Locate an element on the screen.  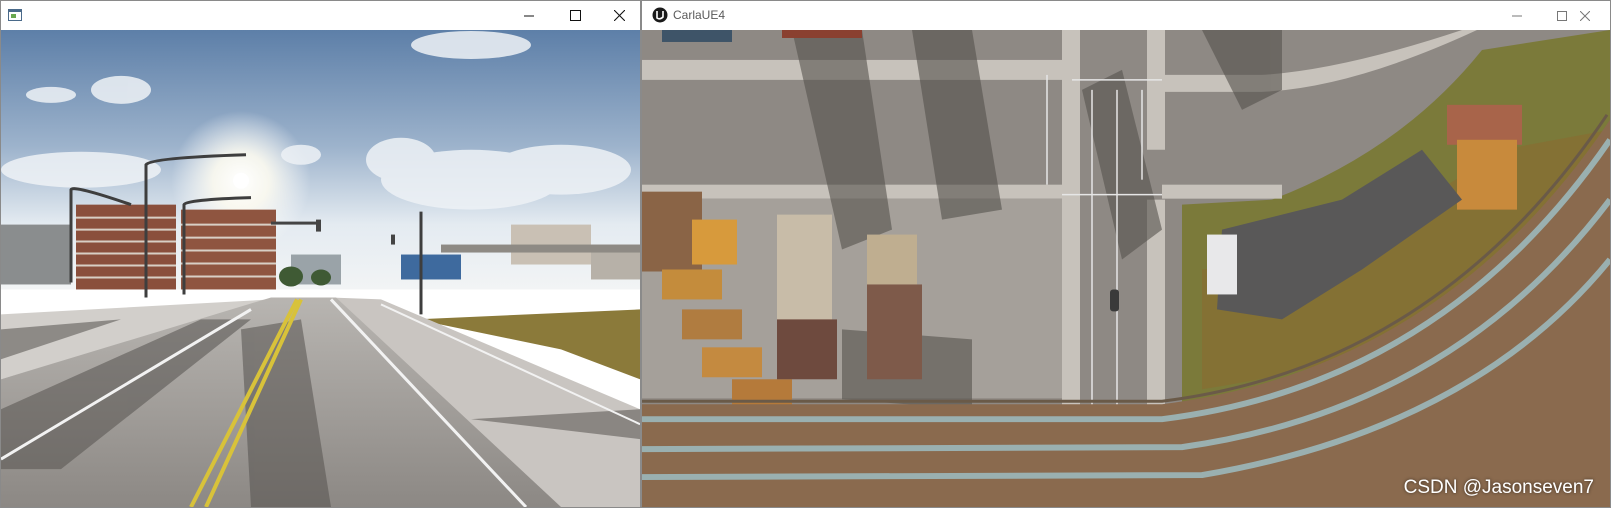
title-bar is located at coordinates (320, 15).